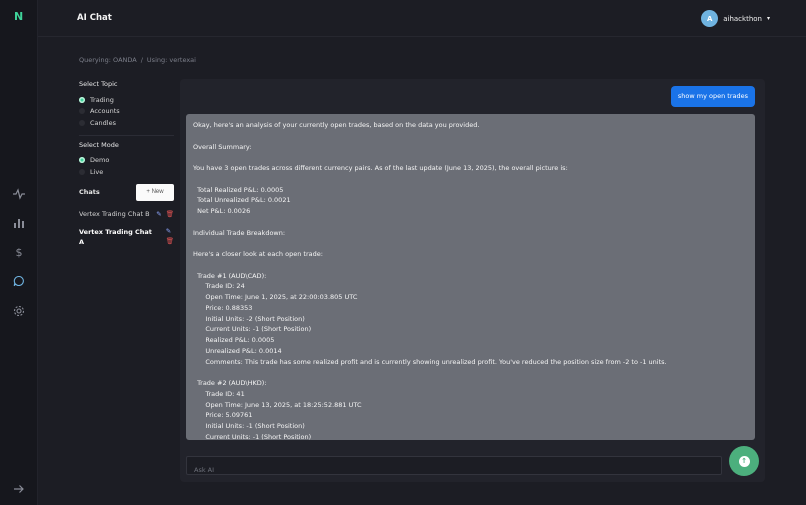 Image resolution: width=806 pixels, height=505 pixels. What do you see at coordinates (710, 18) in the screenshot?
I see `avatar: A` at bounding box center [710, 18].